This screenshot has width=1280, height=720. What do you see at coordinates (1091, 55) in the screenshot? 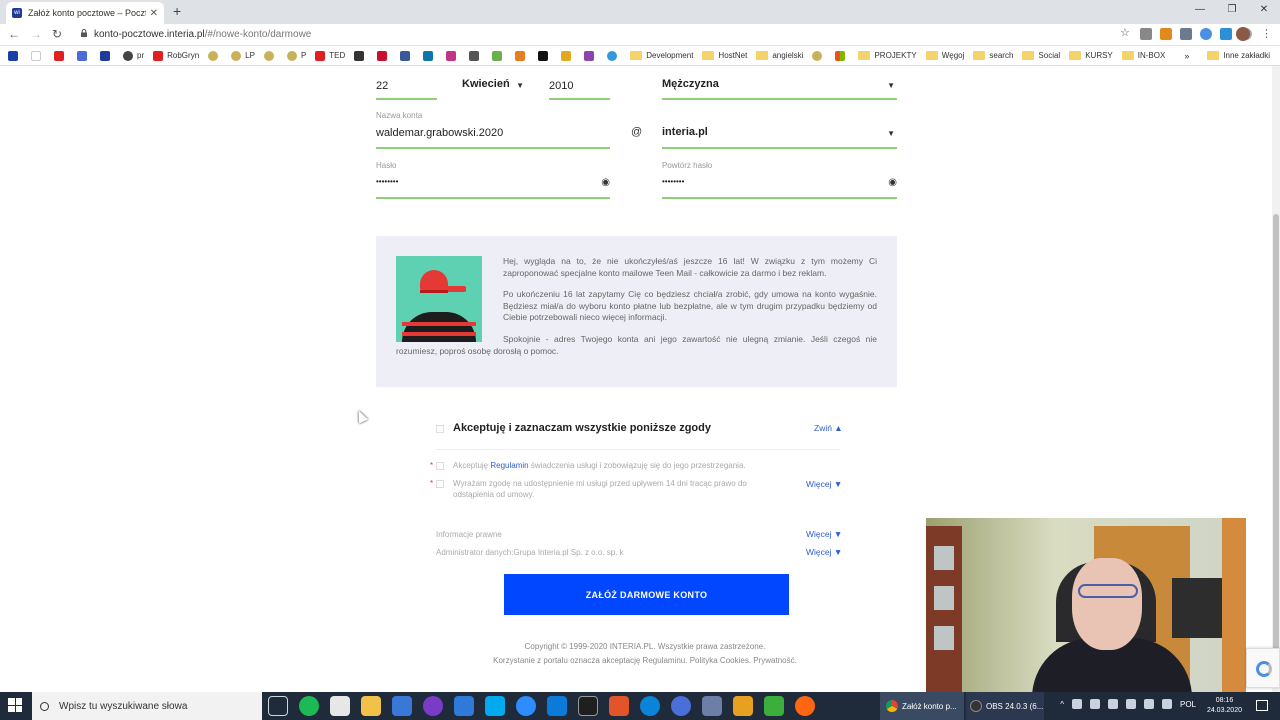
I see `bookmark-folder-kursy: KURSY` at bounding box center [1091, 55].